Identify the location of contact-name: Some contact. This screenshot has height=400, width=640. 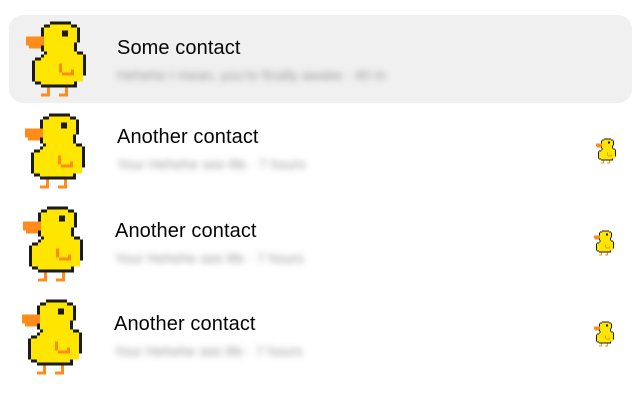
(179, 48).